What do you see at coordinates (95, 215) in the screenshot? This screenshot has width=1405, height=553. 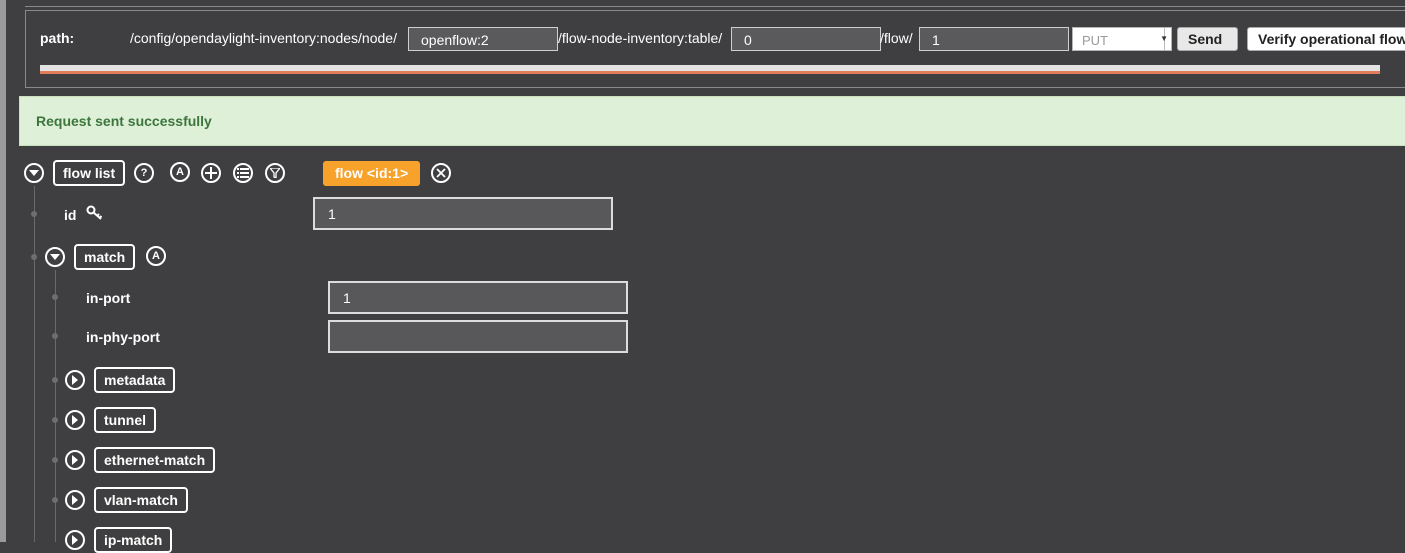 I see `key-icon` at bounding box center [95, 215].